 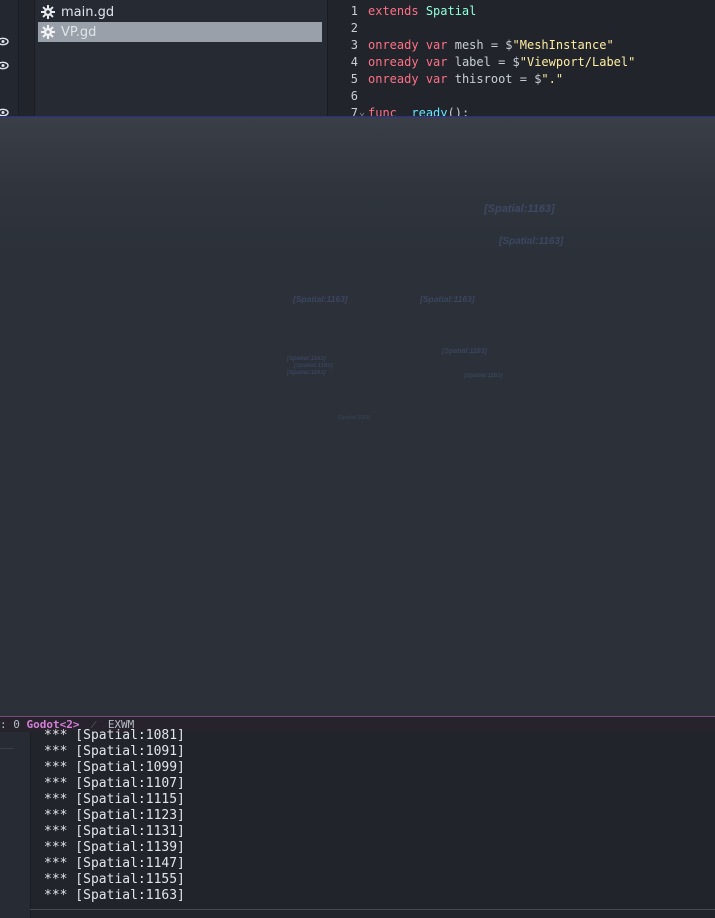 What do you see at coordinates (426, 111) in the screenshot?
I see `code-token: _ready` at bounding box center [426, 111].